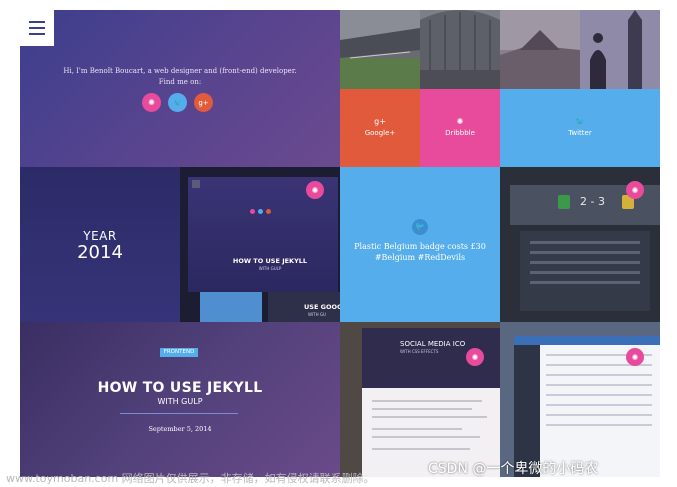  What do you see at coordinates (180, 388) in the screenshot?
I see `post-title: HOW TO USE JEKYLL` at bounding box center [180, 388].